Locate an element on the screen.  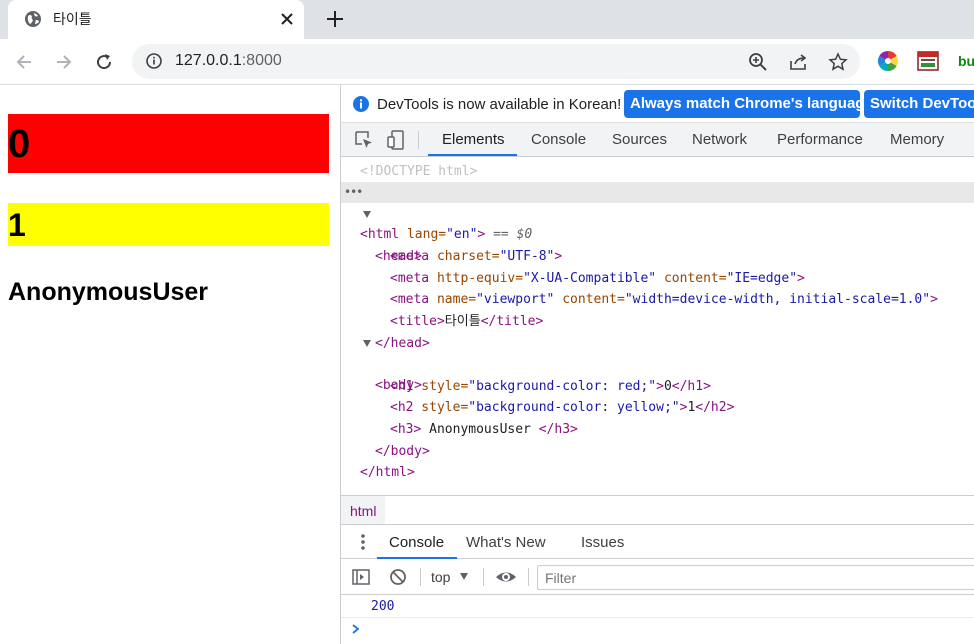
address-bar: 127.0.0.1:8000 is located at coordinates (496, 61).